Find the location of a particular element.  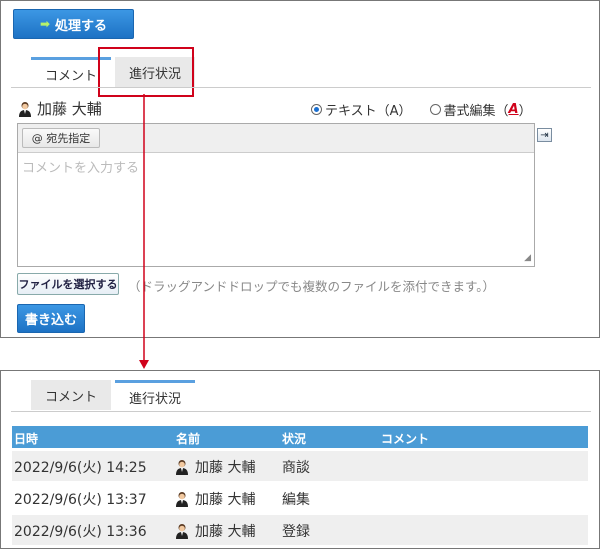

process-button: ➡ 処理する is located at coordinates (73, 24).